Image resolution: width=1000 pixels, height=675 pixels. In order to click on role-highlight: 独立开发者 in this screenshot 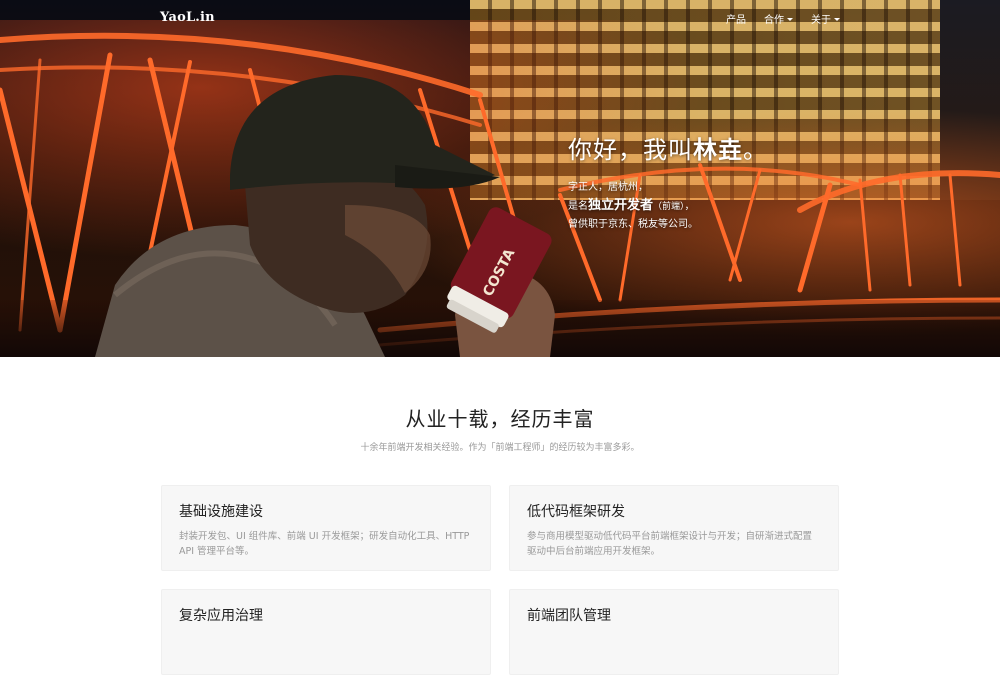, I will do `click(621, 205)`.